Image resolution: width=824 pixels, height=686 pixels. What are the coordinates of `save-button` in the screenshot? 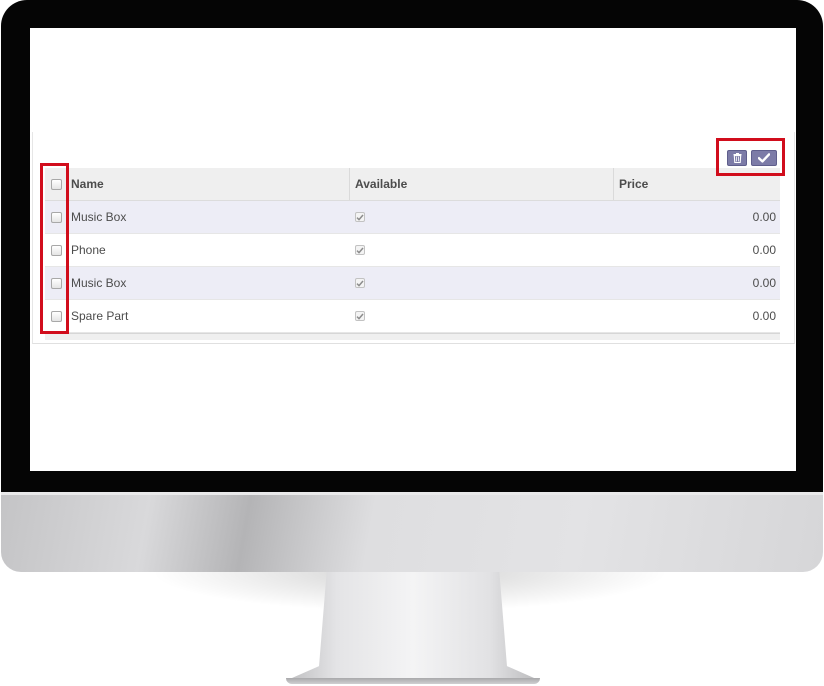 It's located at (764, 158).